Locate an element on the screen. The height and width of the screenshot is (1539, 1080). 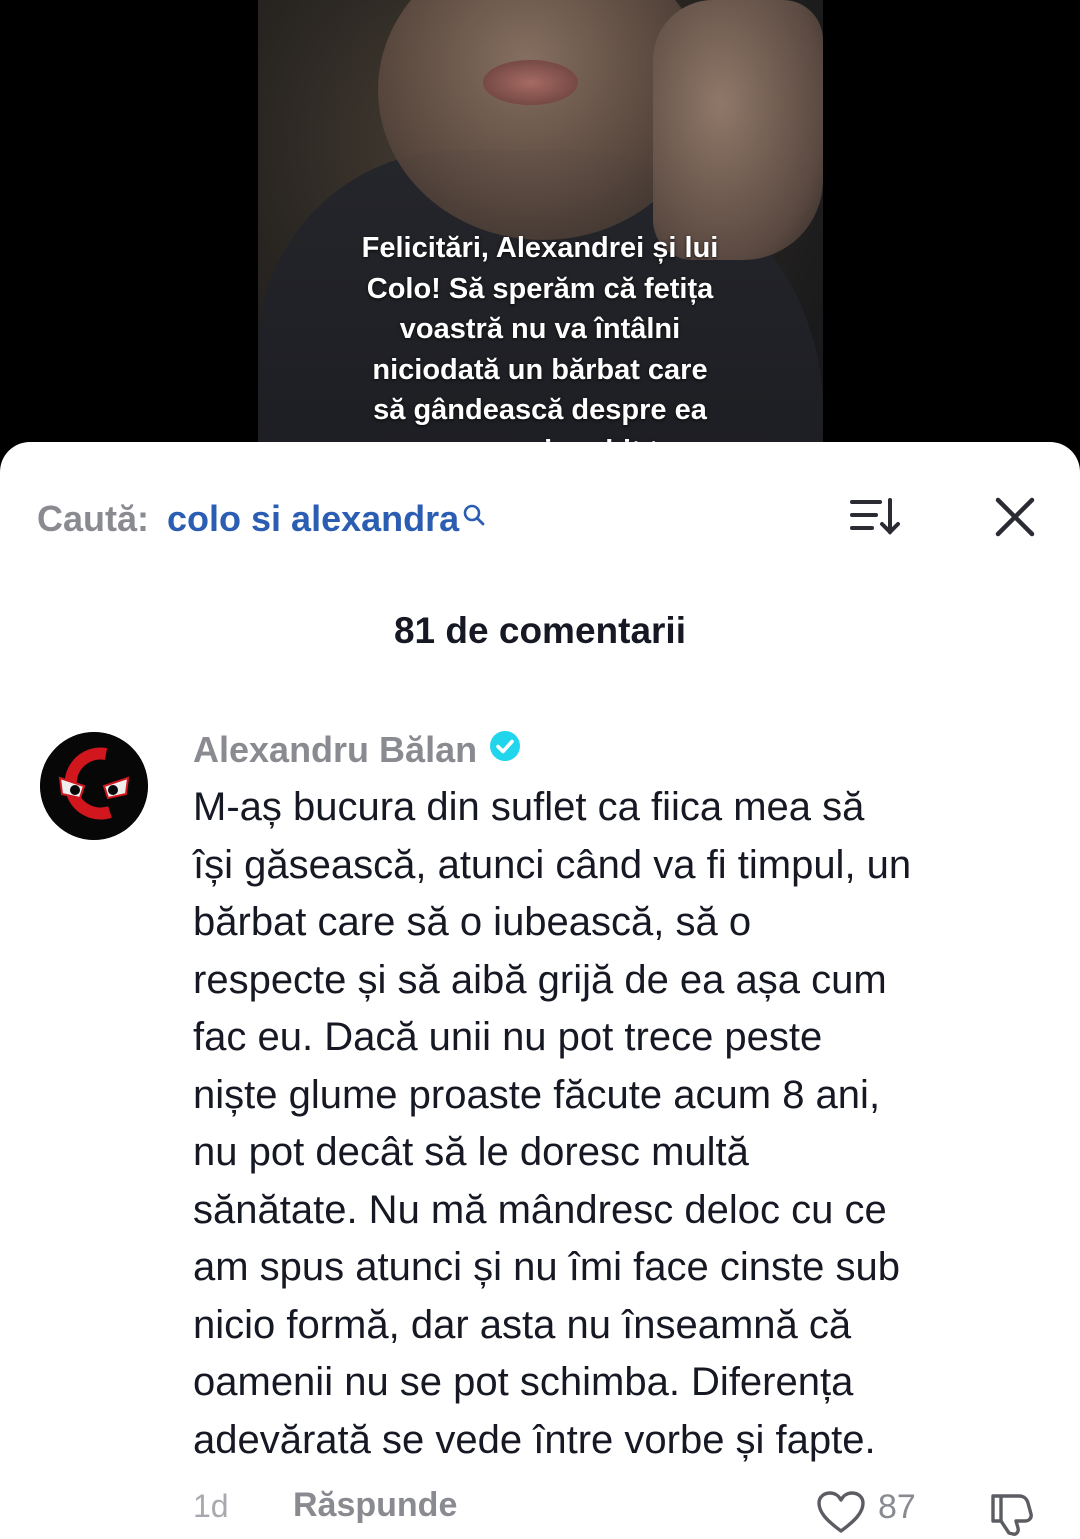
comment-line: bărbat care să o iubească, să o is located at coordinates (472, 922).